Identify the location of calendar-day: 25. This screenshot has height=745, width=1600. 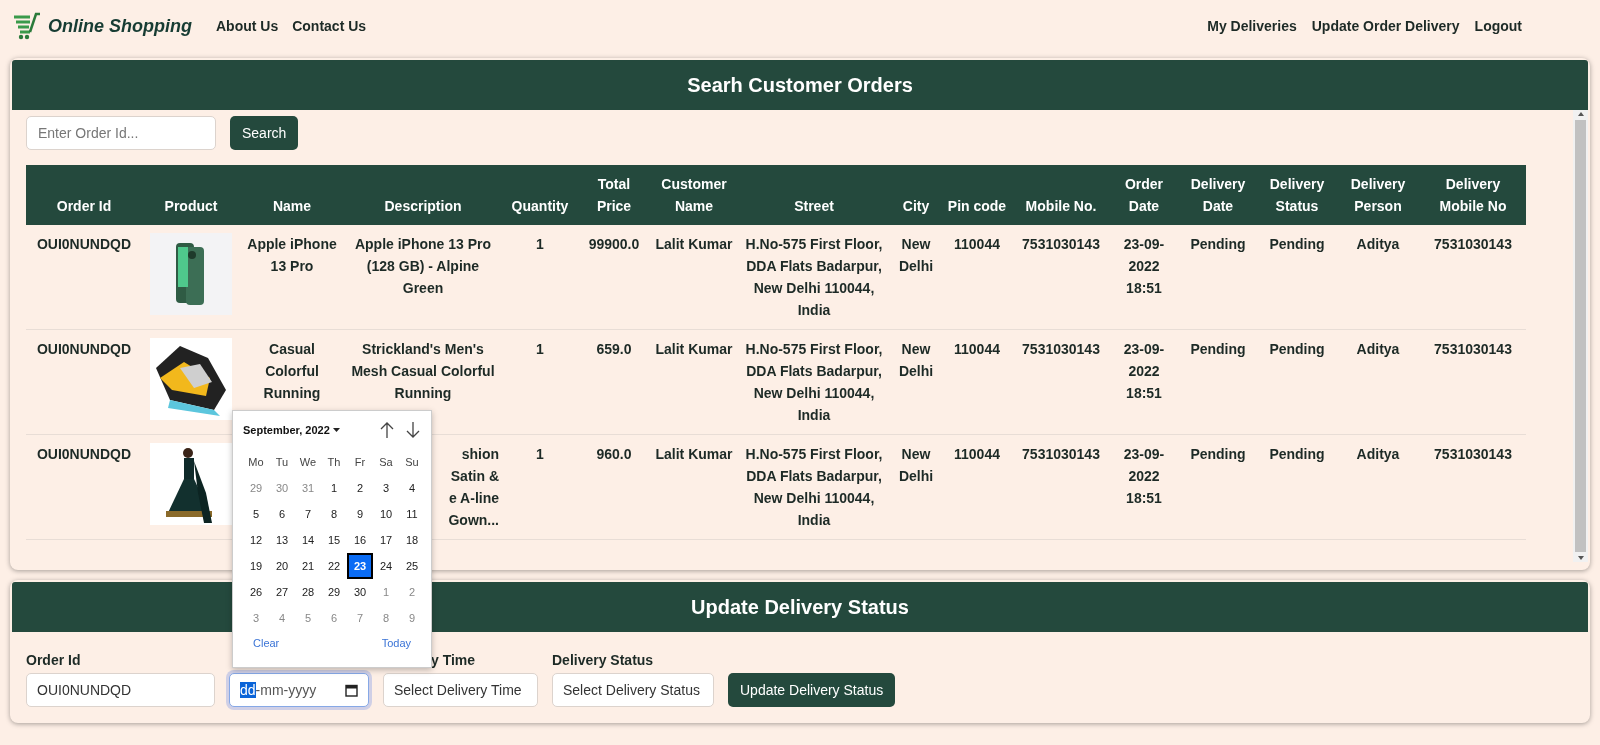
(412, 566).